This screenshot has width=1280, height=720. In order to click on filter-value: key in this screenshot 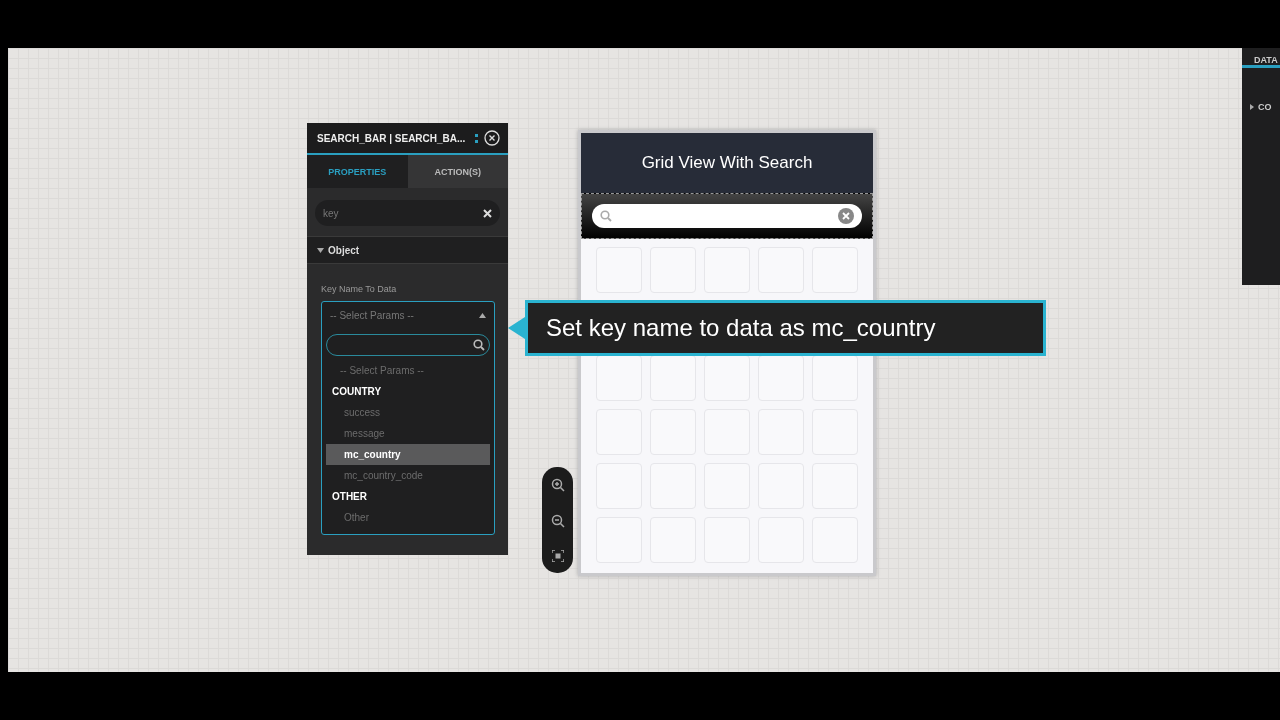, I will do `click(331, 213)`.